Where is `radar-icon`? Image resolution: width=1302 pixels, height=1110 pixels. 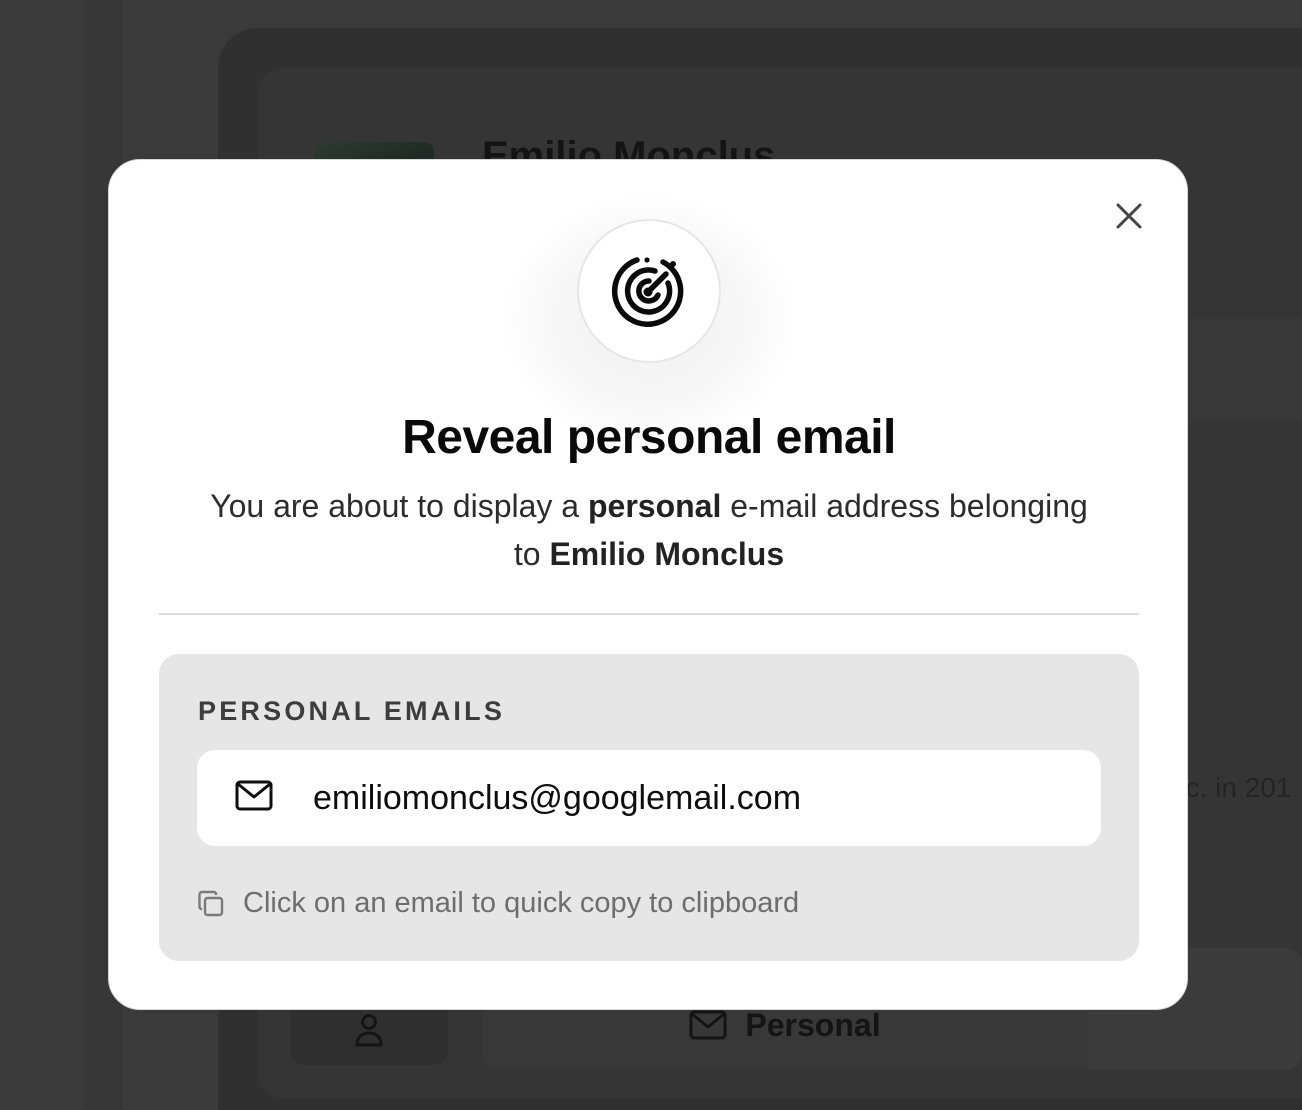 radar-icon is located at coordinates (647, 292).